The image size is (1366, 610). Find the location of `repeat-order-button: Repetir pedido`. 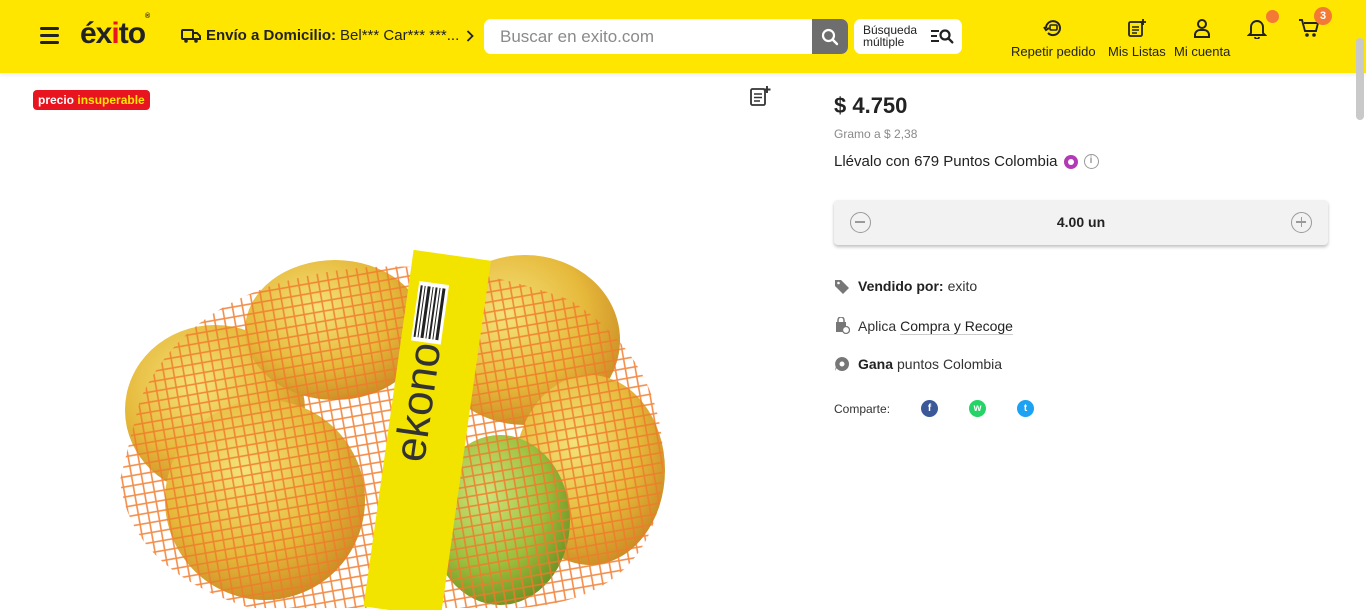

repeat-order-button: Repetir pedido is located at coordinates (1053, 38).